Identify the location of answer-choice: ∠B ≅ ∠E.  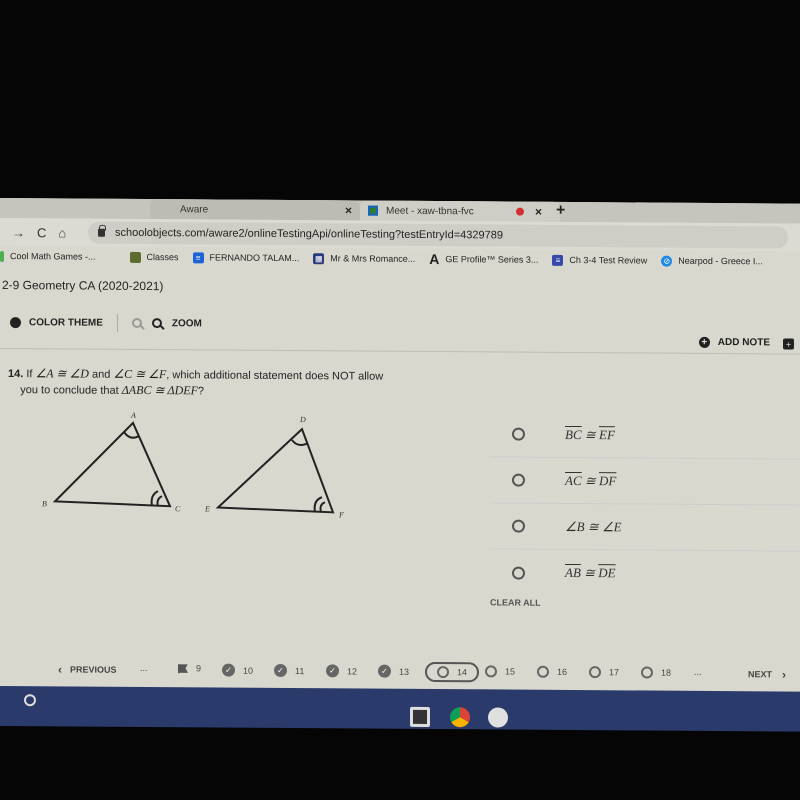
(645, 527).